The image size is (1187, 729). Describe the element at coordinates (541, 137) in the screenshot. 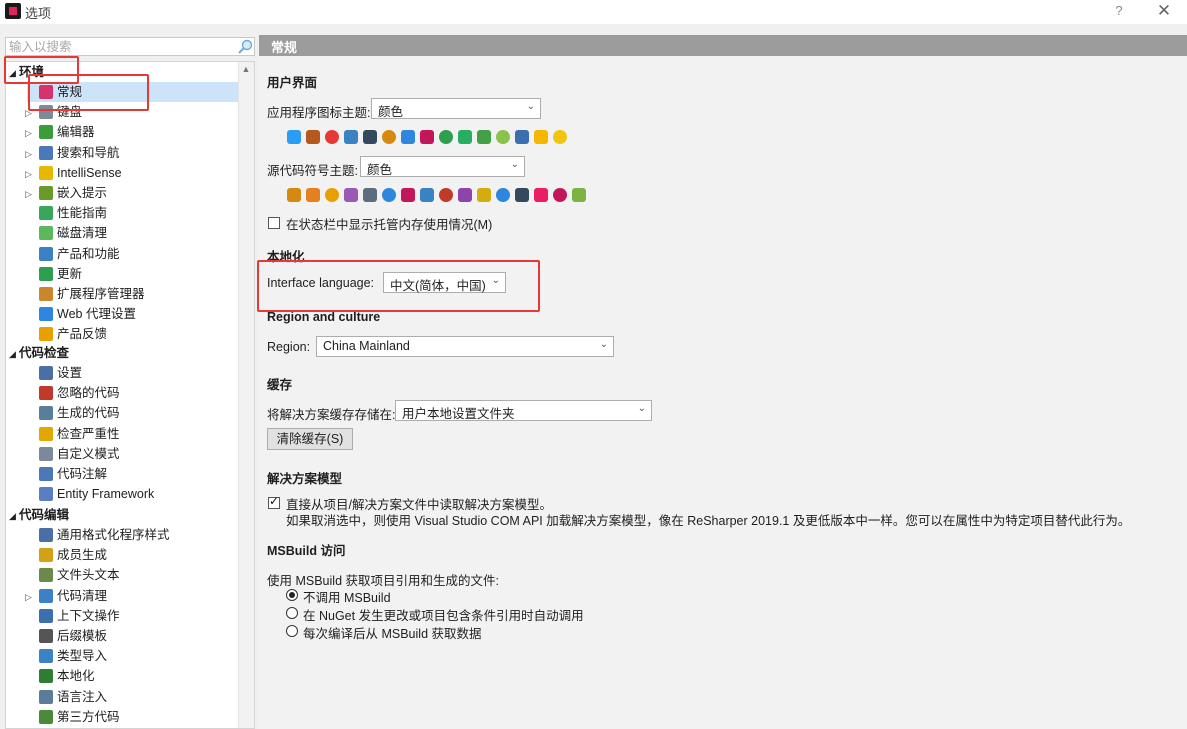

I see `warning-icon` at that location.